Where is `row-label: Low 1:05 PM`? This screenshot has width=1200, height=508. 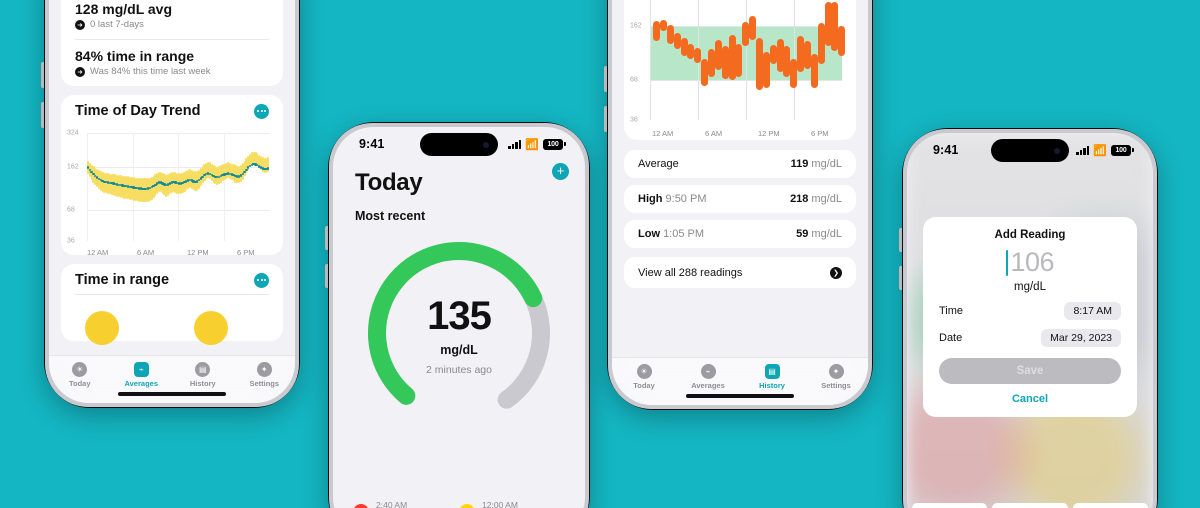
row-label: Low 1:05 PM is located at coordinates (671, 234).